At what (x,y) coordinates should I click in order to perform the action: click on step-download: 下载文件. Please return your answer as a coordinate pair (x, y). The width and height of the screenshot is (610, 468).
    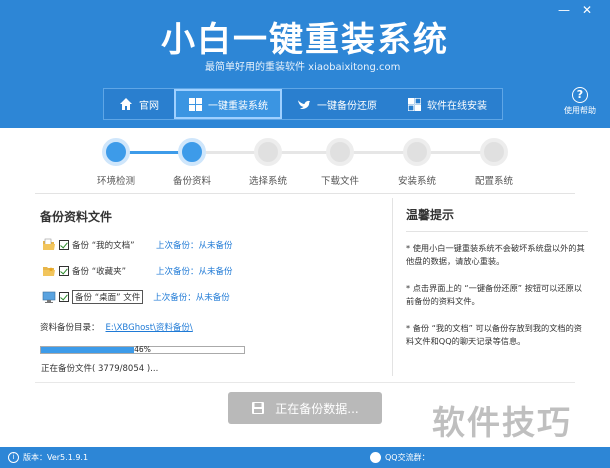
    Looking at the image, I should click on (340, 162).